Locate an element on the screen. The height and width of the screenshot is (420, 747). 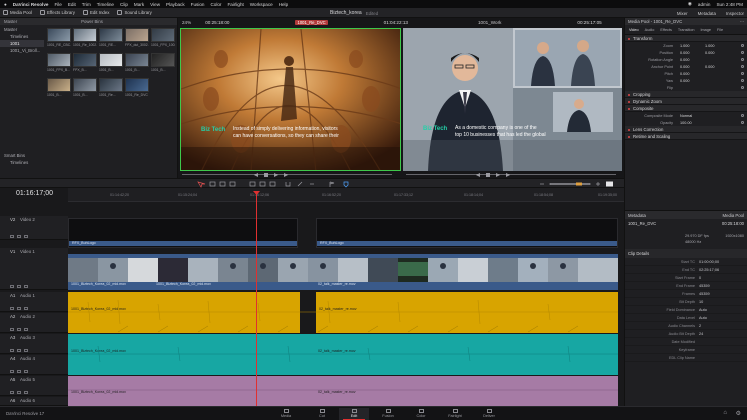
timeline-stop-icon is located at coordinates (488, 175).